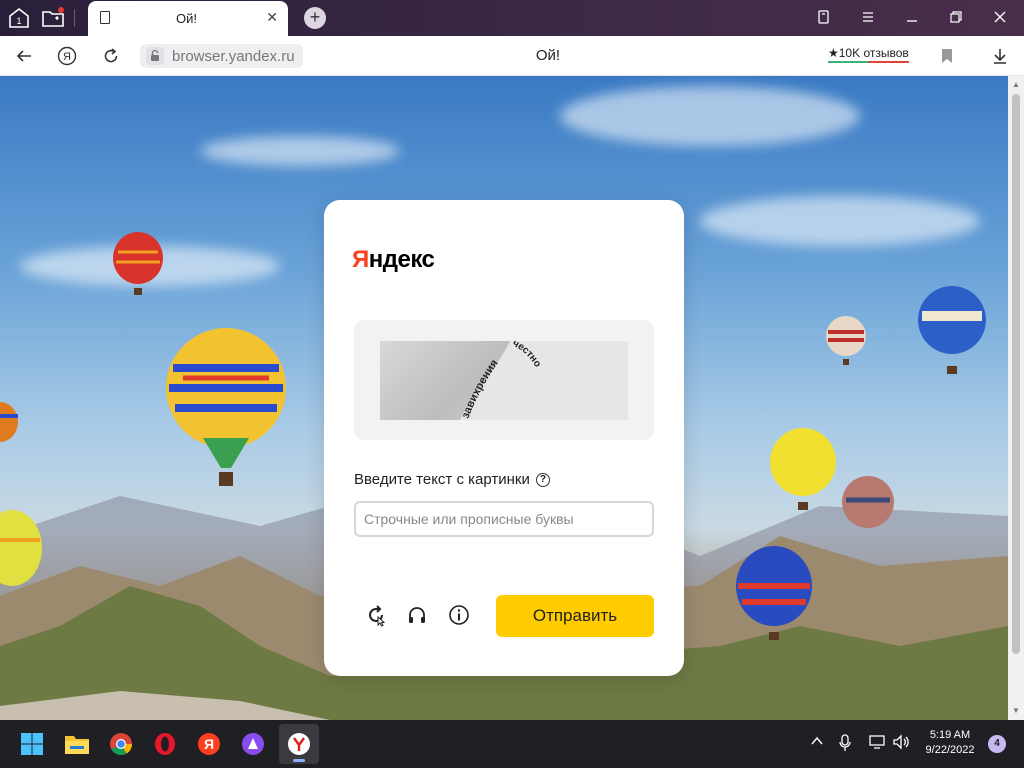 This screenshot has height=768, width=1024. What do you see at coordinates (1016, 84) in the screenshot?
I see `scroll-up-arrow-icon: ▲` at bounding box center [1016, 84].